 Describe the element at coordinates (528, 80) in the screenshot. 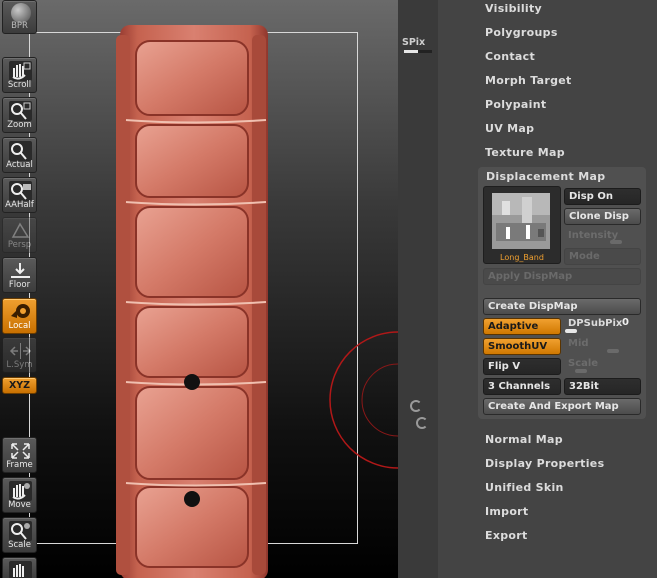

I see `menu-morph-target: Morph Target` at that location.